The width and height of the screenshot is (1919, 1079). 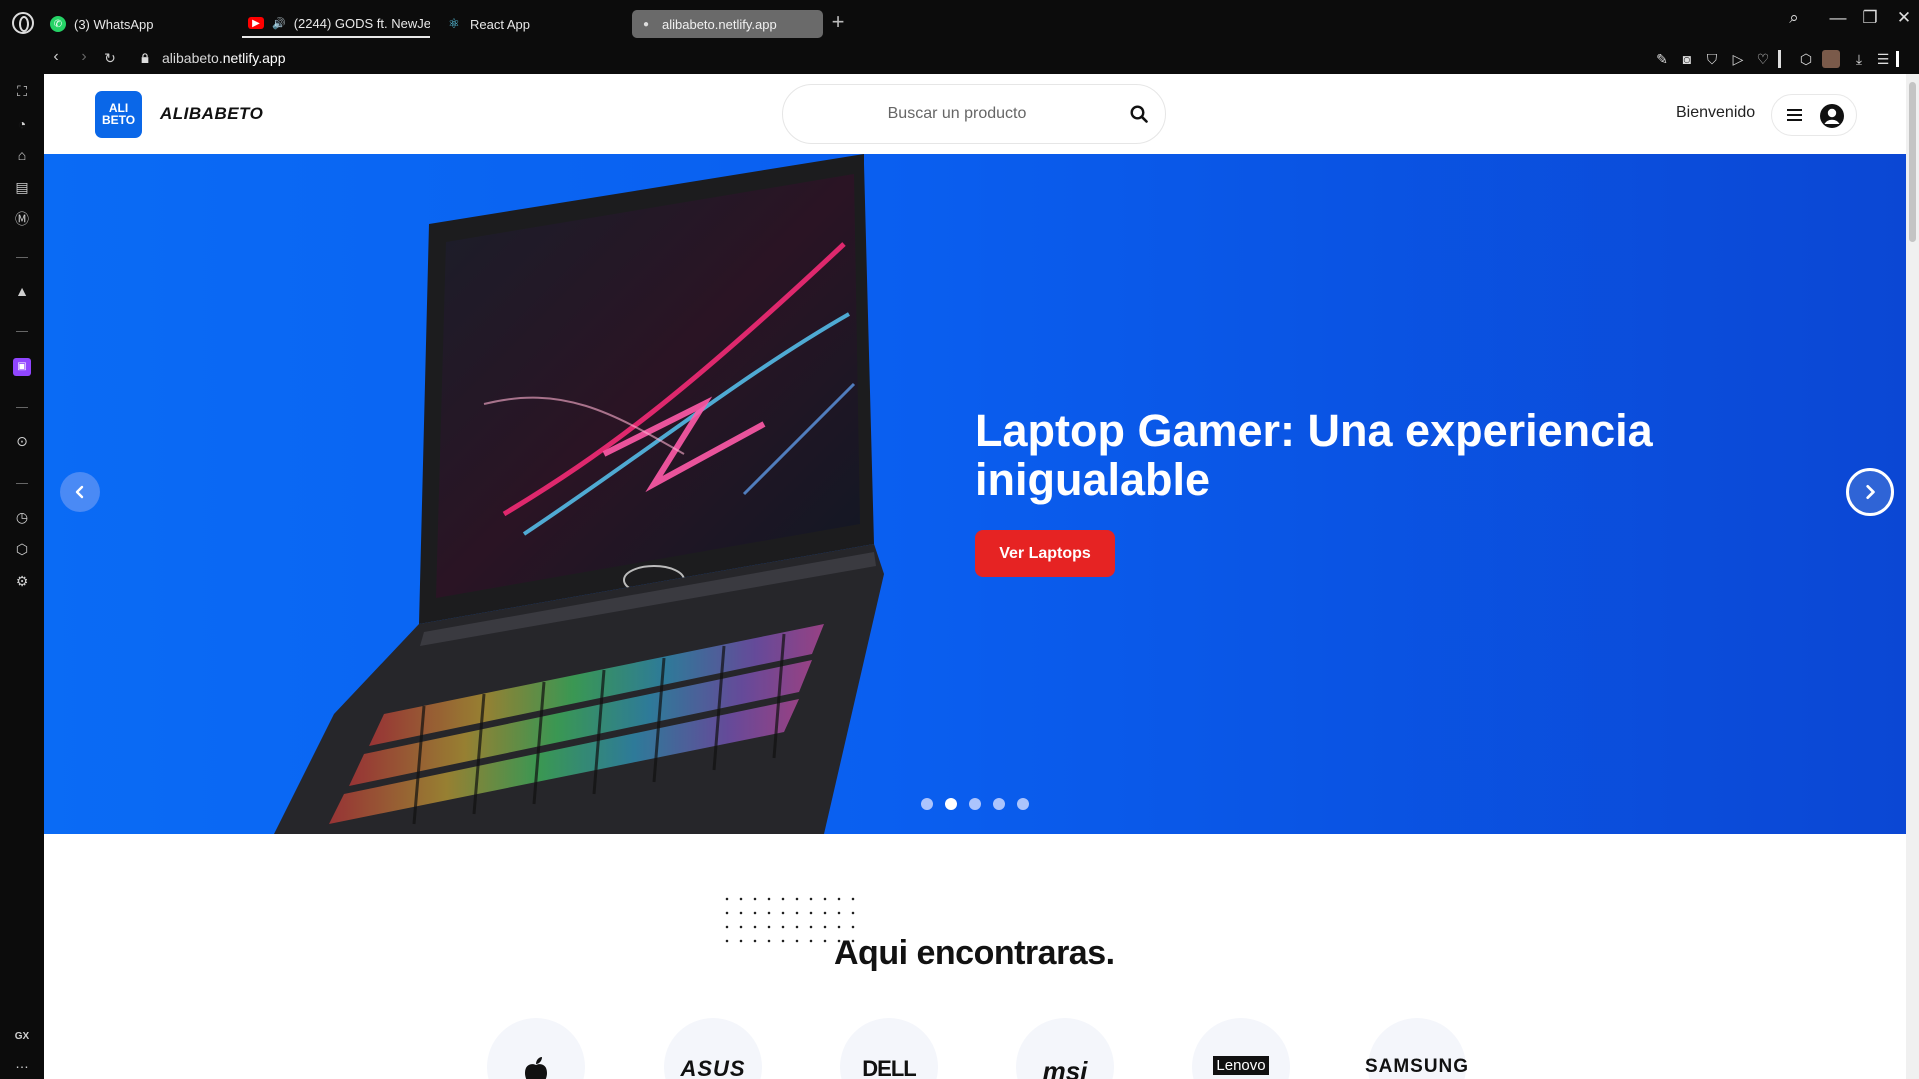 I want to click on search-bar, so click(x=974, y=114).